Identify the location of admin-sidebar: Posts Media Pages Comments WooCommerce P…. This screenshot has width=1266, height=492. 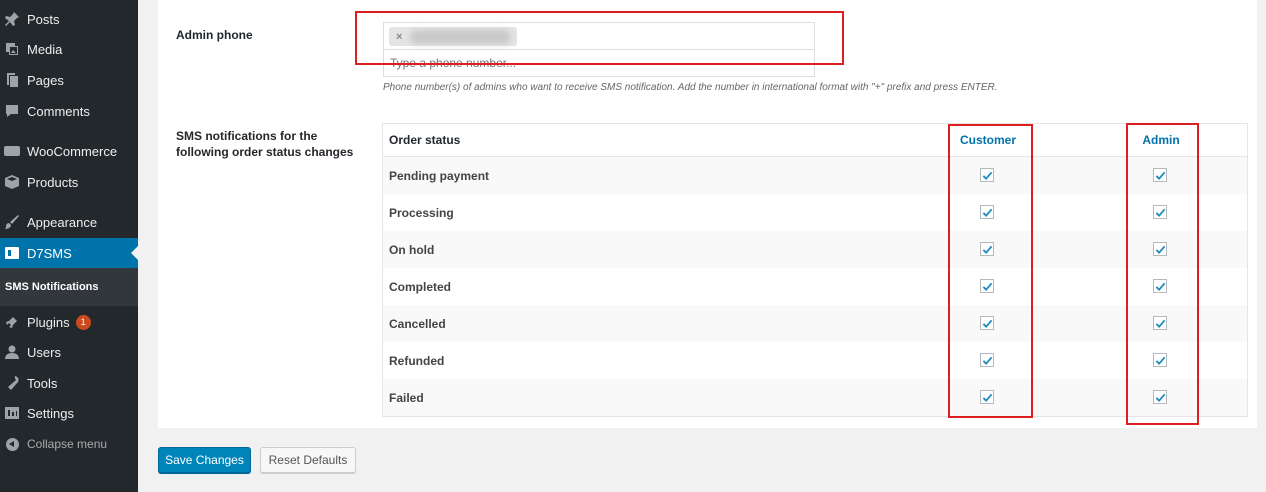
(69, 246).